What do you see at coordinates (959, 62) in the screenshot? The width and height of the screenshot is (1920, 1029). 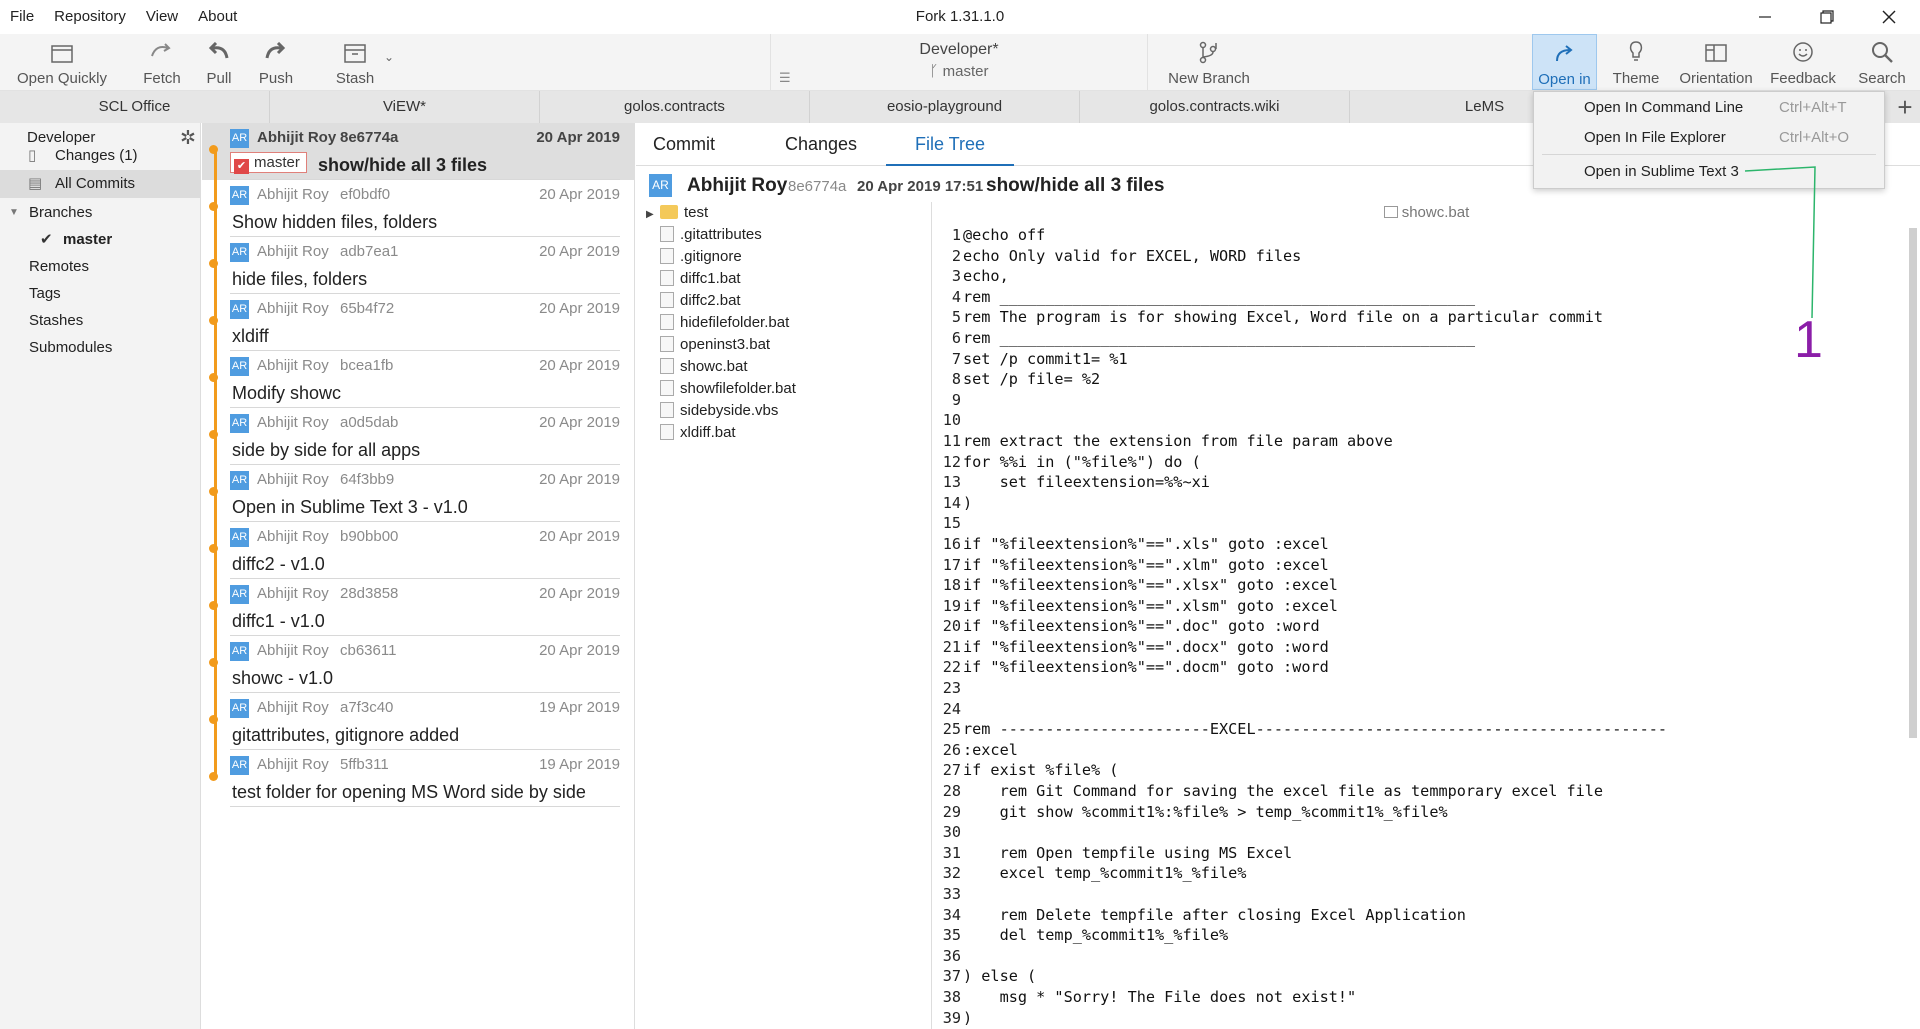 I see `repository-selector: Developer* ᚴ master ☰` at bounding box center [959, 62].